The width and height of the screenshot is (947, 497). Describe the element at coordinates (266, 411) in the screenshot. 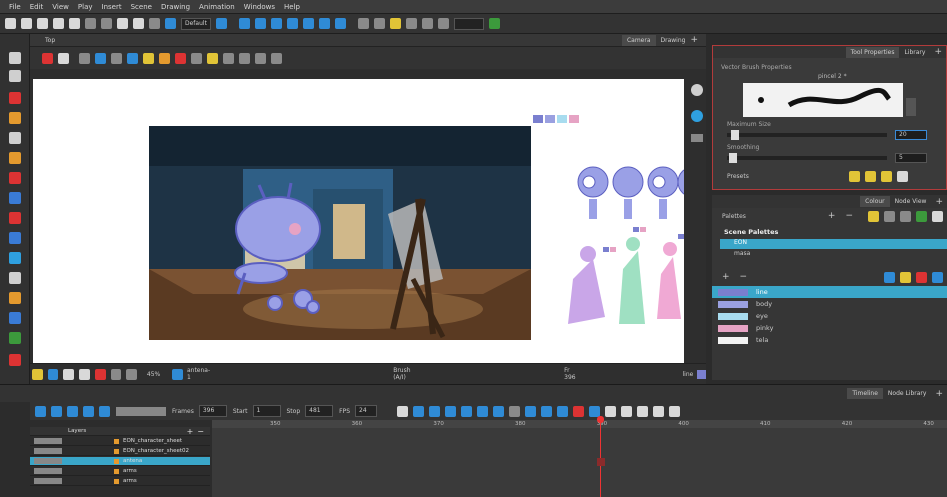

I see `start-field: 1` at that location.